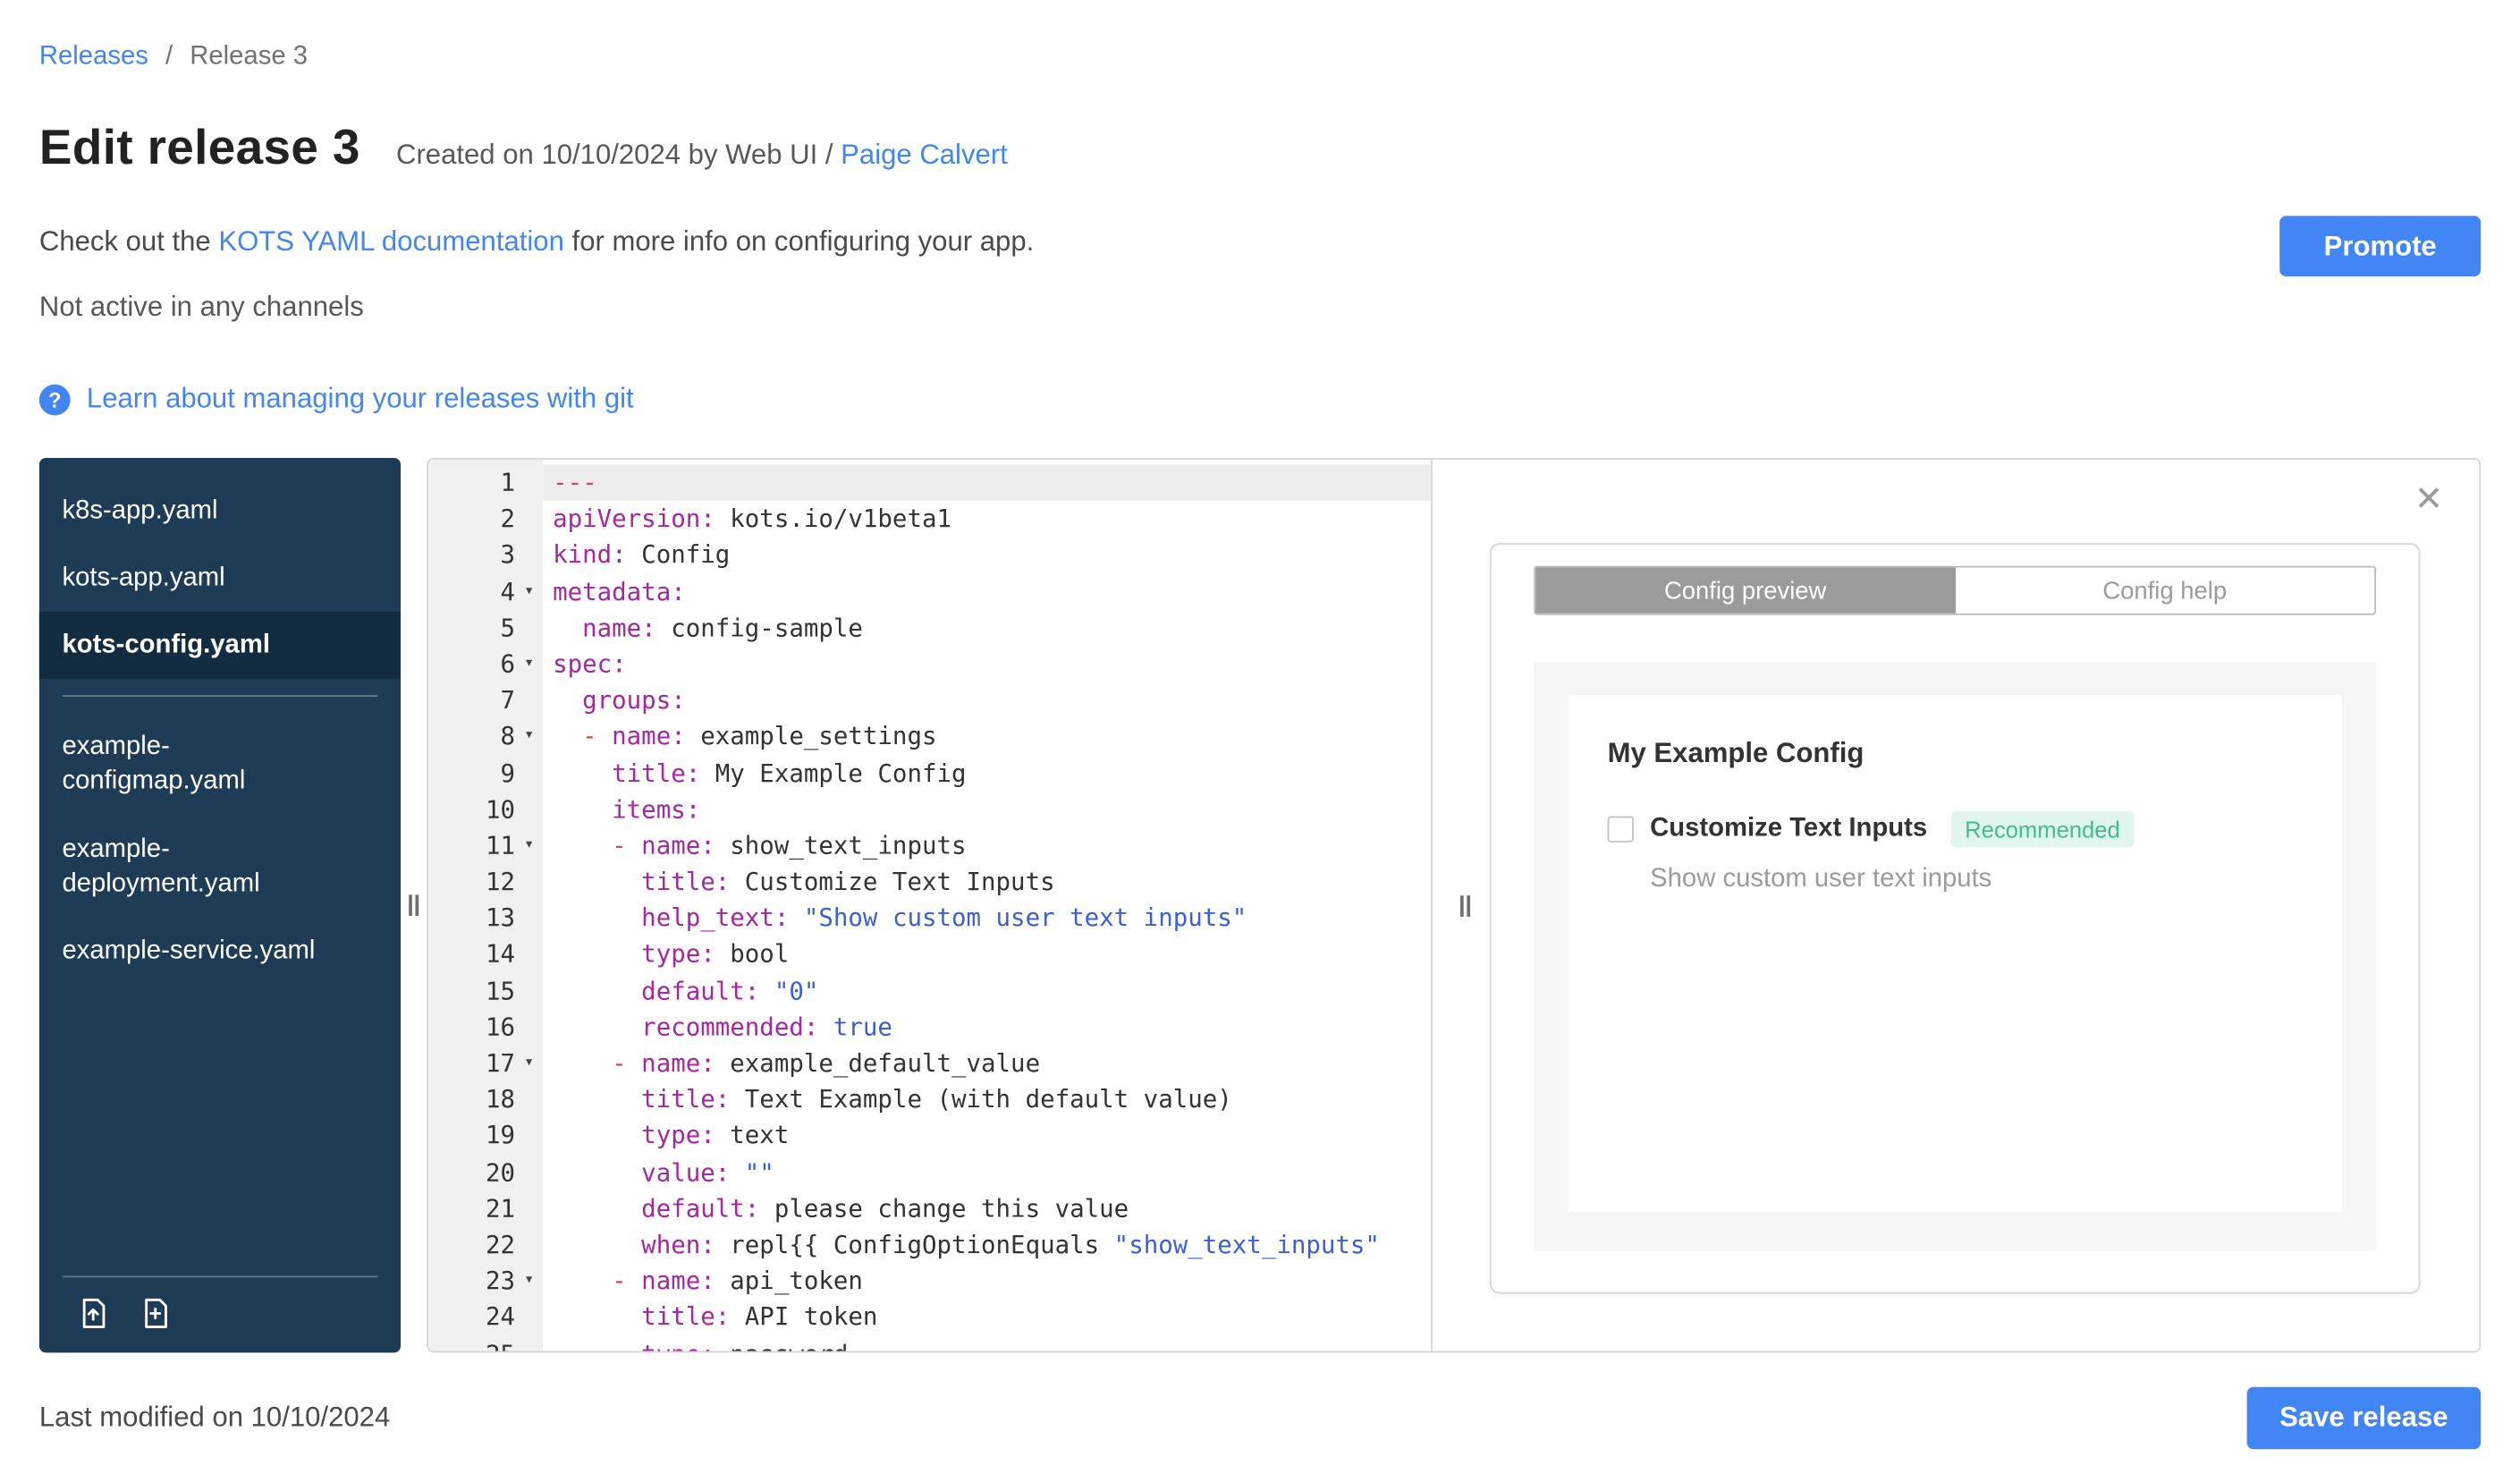 Image resolution: width=2520 pixels, height=1474 pixels. I want to click on gutter-line: 22, so click(485, 1244).